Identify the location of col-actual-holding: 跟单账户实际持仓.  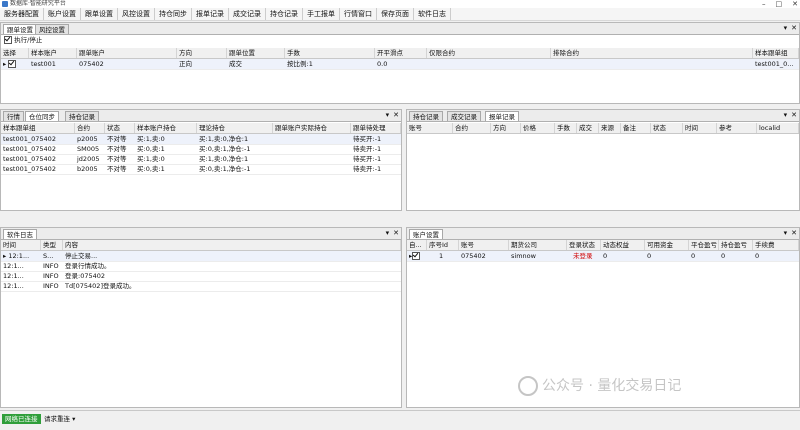
(312, 128).